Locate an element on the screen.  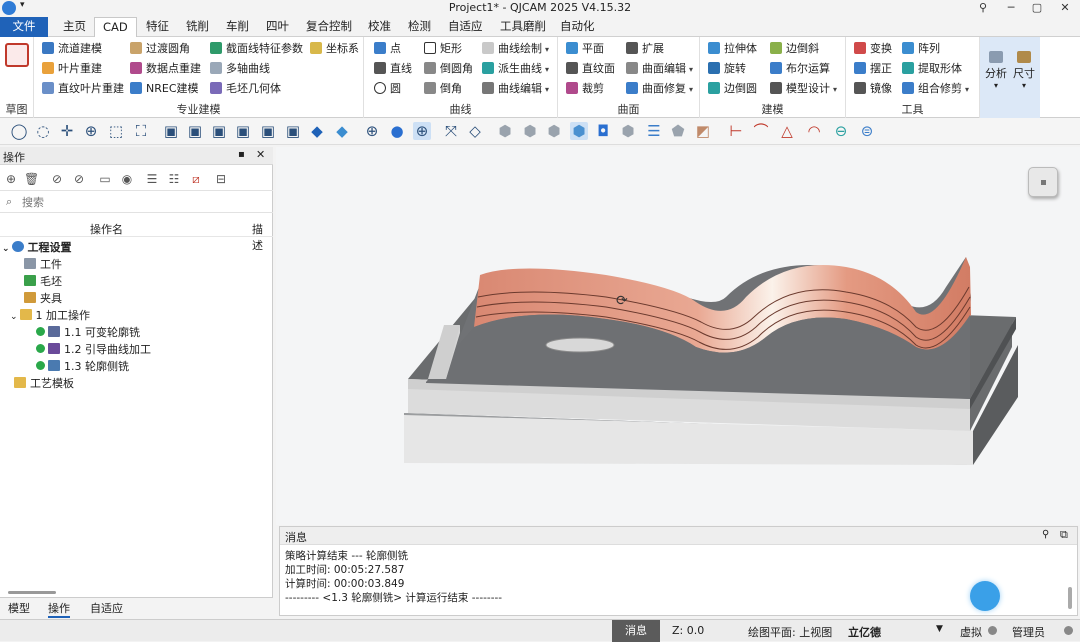
extract-body-button: 提取形体 is located at coordinates (932, 69).